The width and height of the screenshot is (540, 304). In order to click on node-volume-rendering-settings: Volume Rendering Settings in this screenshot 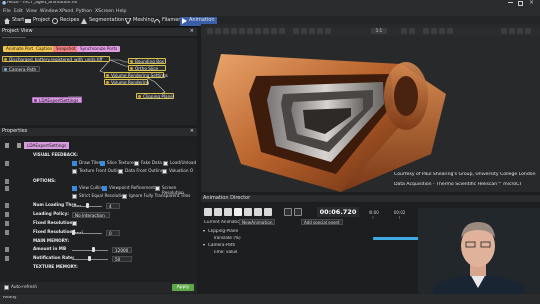, I will do `click(136, 75)`.